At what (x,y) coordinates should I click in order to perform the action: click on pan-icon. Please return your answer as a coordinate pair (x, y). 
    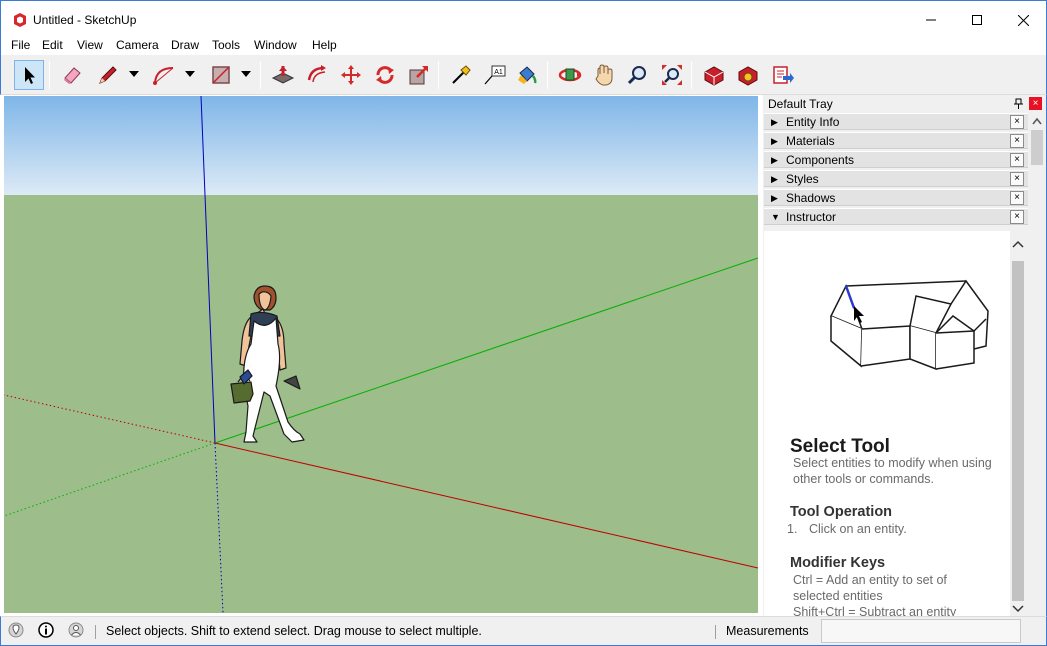
    Looking at the image, I should click on (604, 75).